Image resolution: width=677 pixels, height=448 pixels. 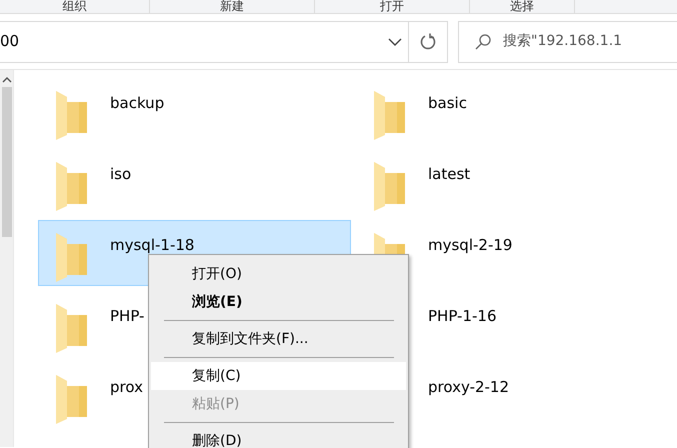 I want to click on folder-name: basic, so click(x=447, y=103).